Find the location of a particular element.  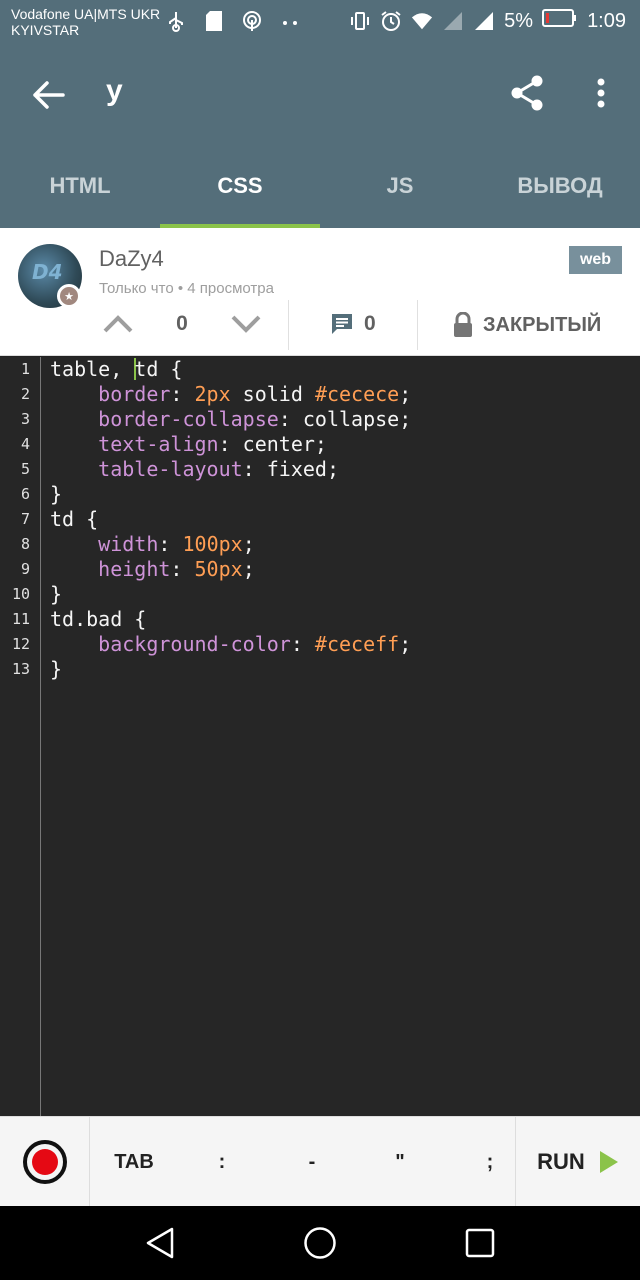

status-bar: Vodafone UA|MTS UKR KYIVSTAR 5% 1:09 is located at coordinates (320, 22).